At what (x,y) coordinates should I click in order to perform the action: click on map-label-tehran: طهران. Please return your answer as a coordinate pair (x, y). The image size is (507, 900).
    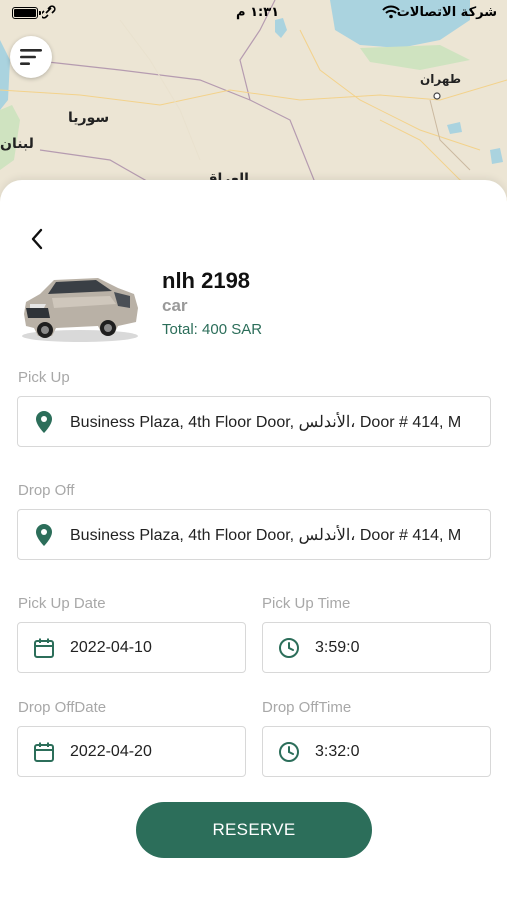
    Looking at the image, I should click on (441, 79).